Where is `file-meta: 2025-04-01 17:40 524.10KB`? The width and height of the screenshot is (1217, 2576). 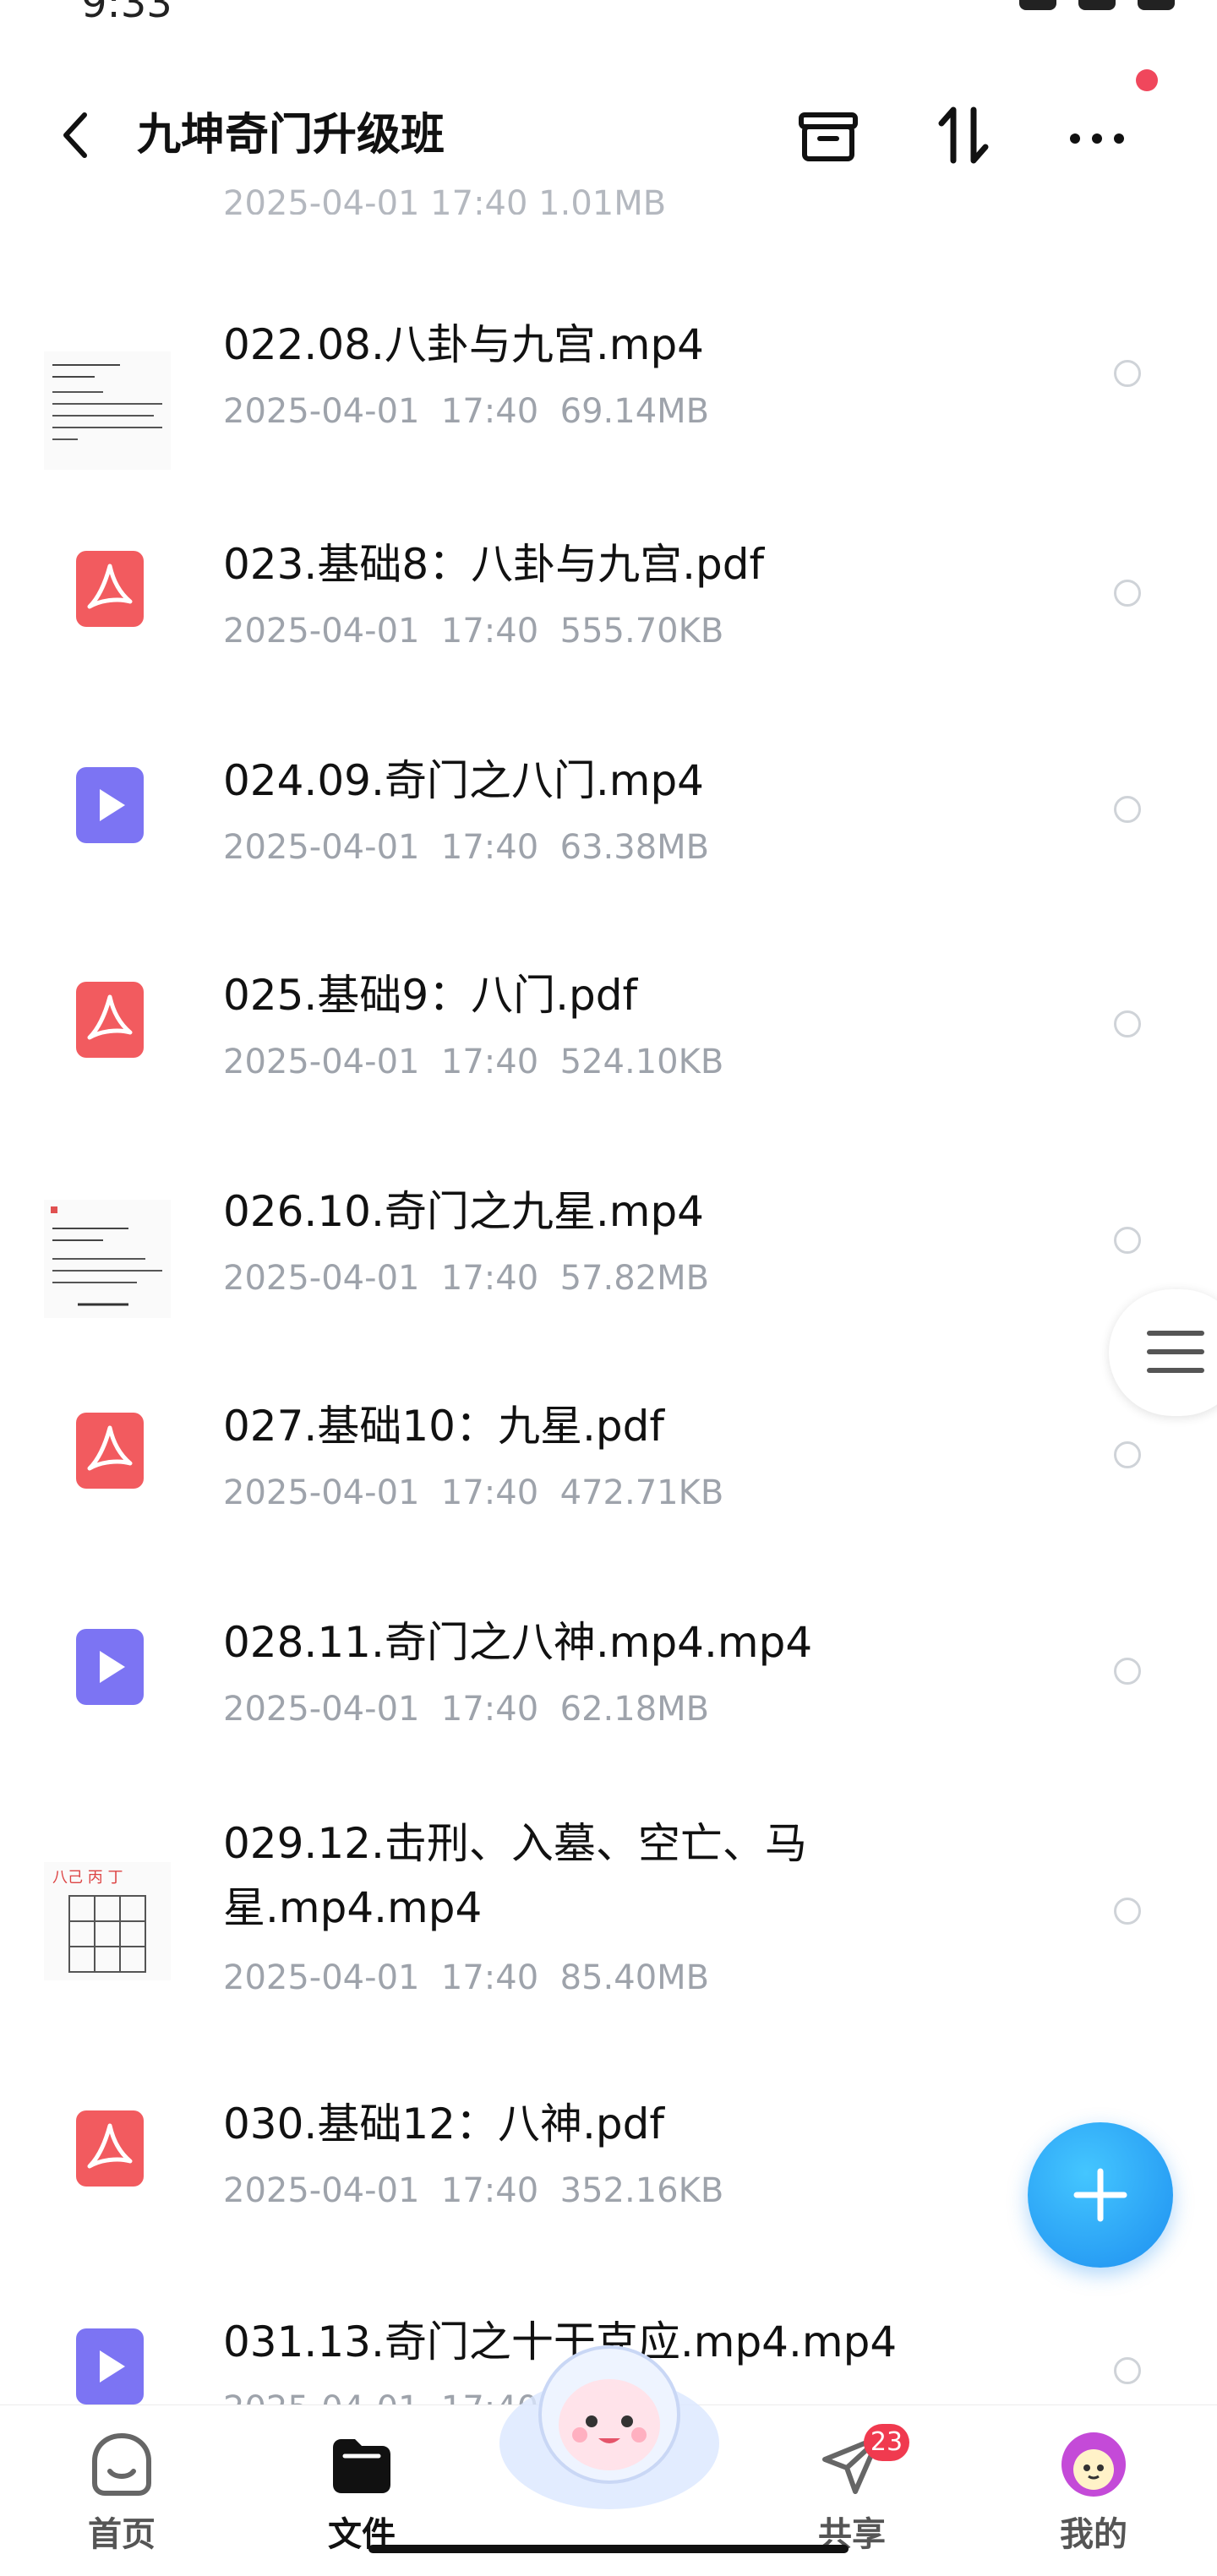 file-meta: 2025-04-01 17:40 524.10KB is located at coordinates (473, 1062).